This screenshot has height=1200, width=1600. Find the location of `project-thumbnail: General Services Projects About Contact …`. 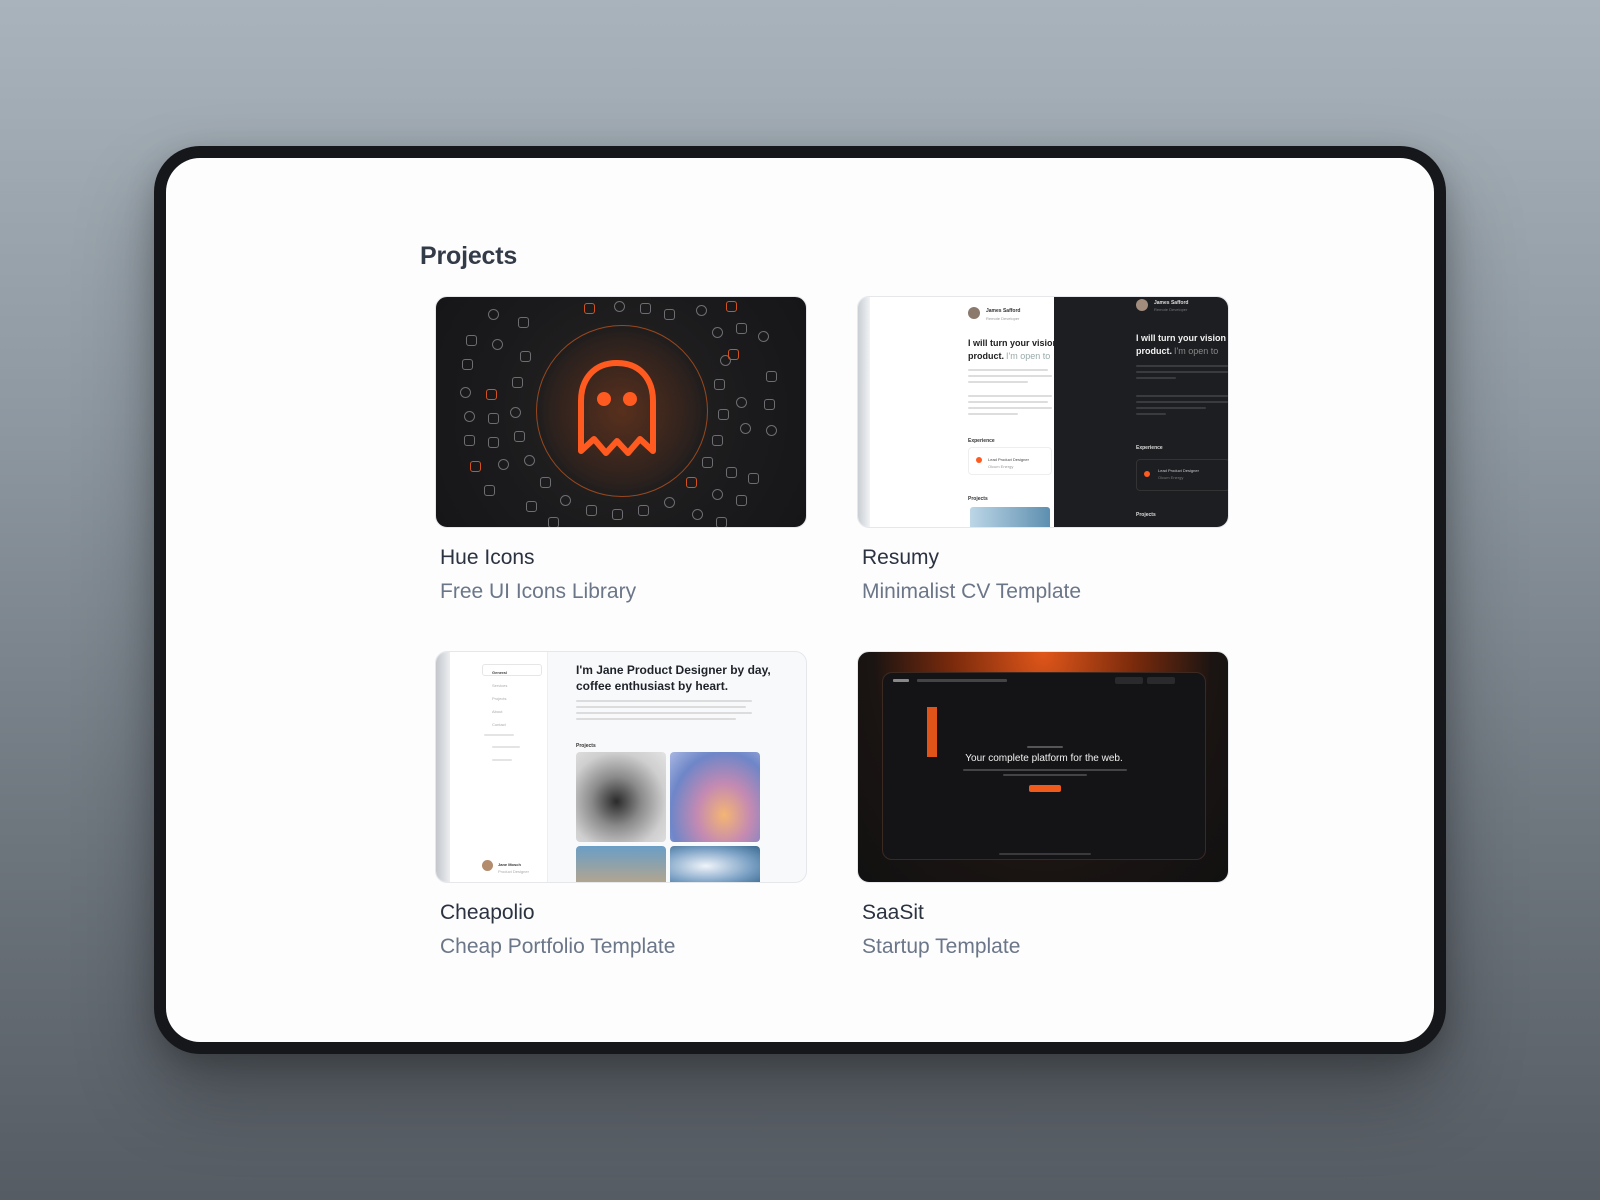

project-thumbnail: General Services Projects About Contact … is located at coordinates (621, 767).